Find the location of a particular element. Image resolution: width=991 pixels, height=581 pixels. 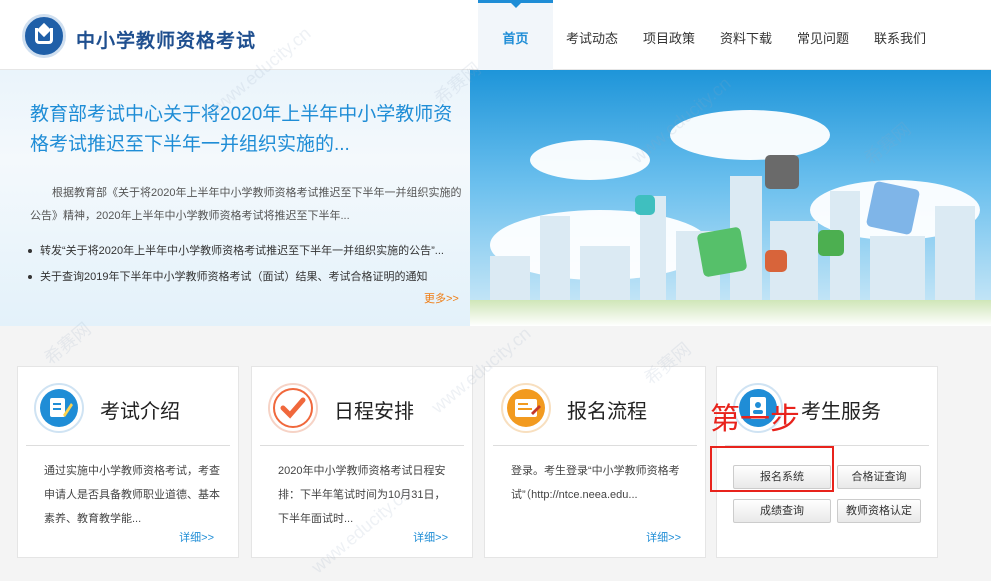

certificate-query-button: 合格证查询 is located at coordinates (879, 477).